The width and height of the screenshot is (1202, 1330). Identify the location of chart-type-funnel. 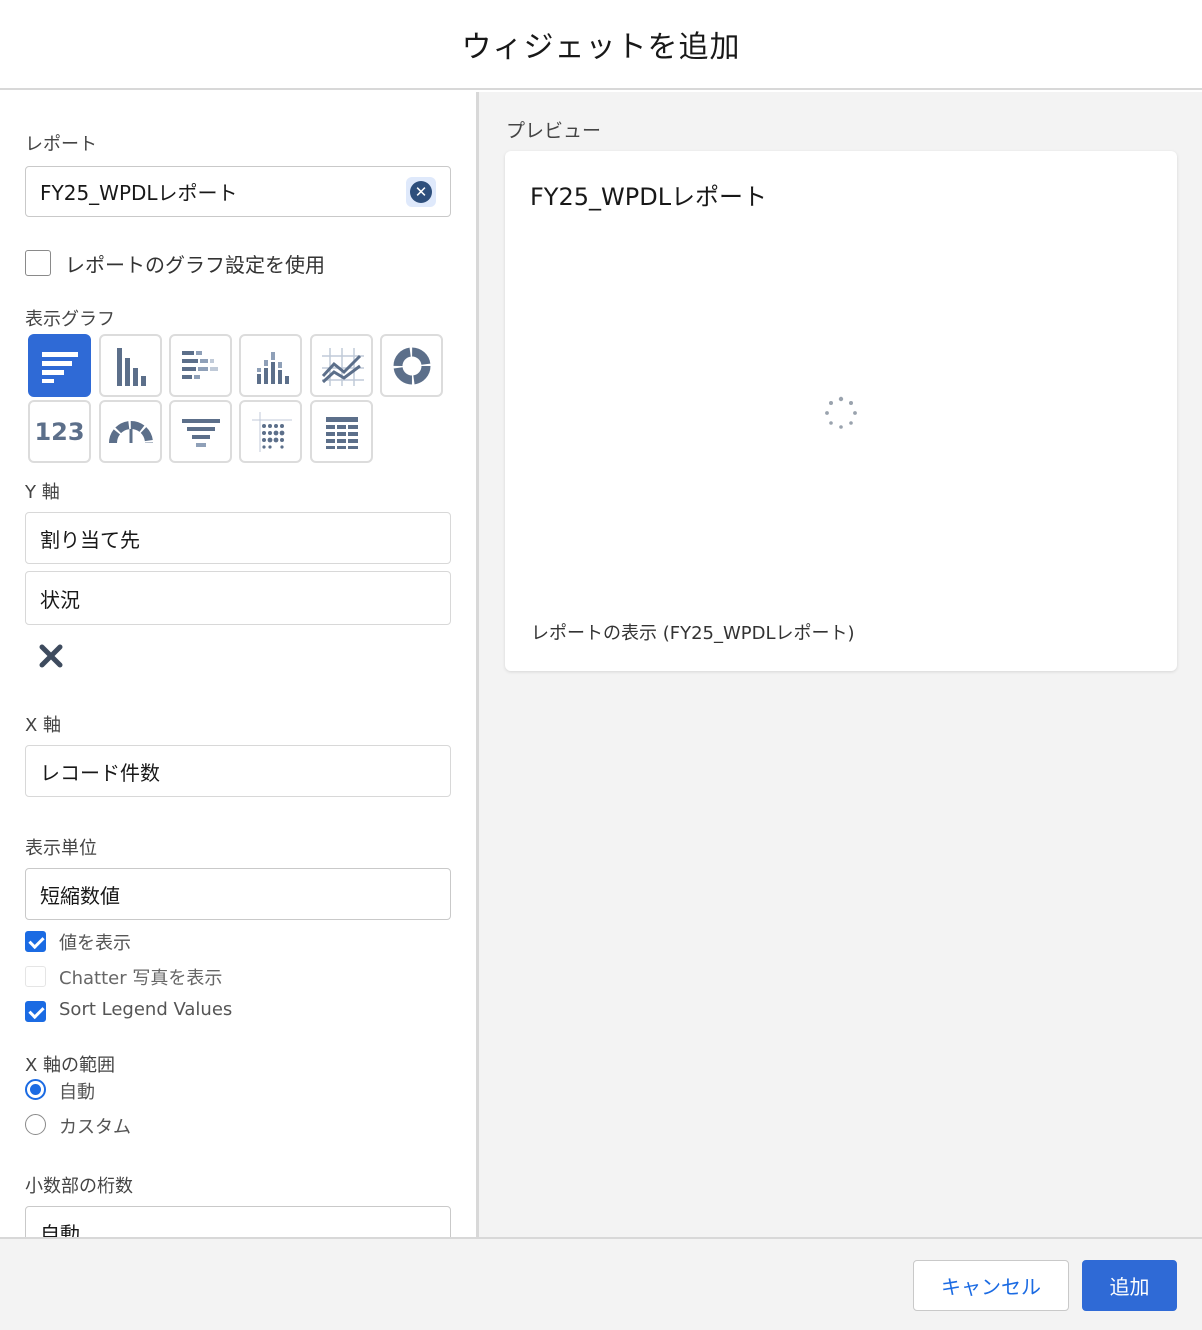
(200, 431).